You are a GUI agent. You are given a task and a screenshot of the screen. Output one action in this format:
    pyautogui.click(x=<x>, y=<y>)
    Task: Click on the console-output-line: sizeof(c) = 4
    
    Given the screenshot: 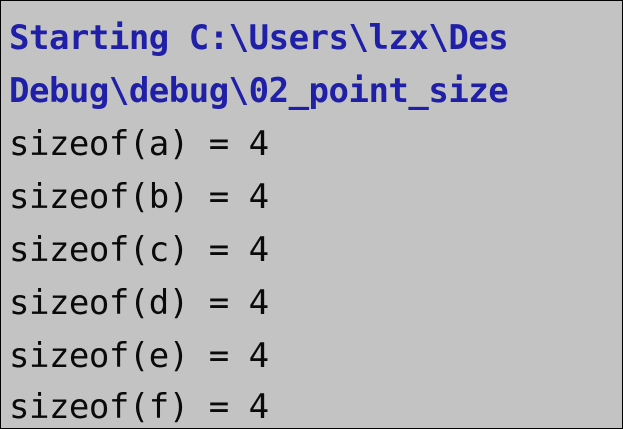 What is the action you would take?
    pyautogui.click(x=139, y=250)
    